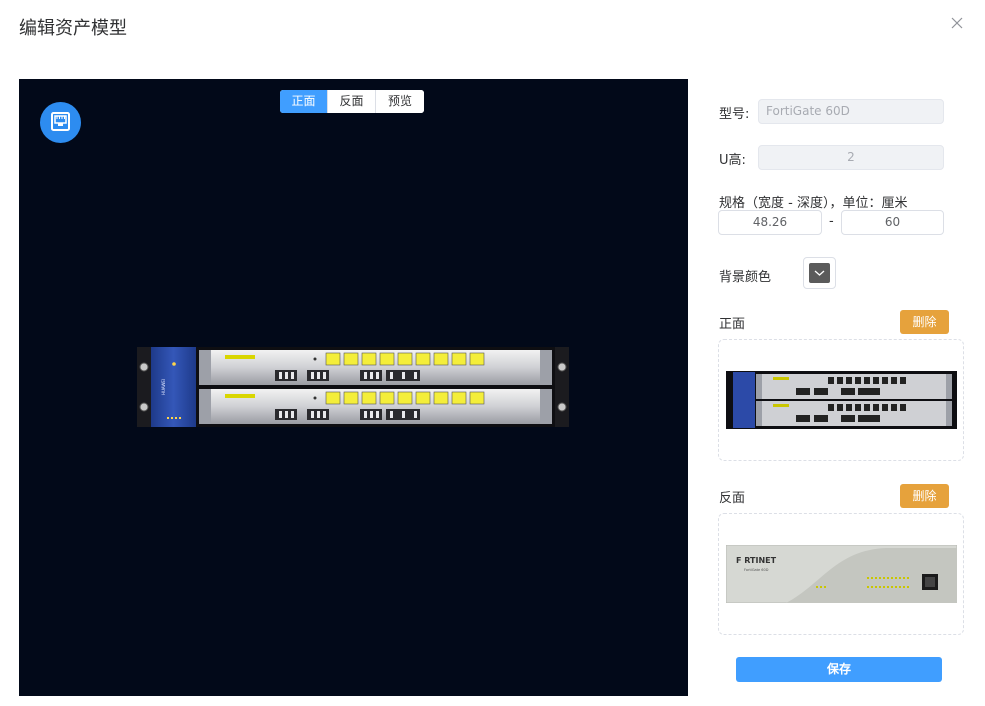 This screenshot has width=985, height=706. I want to click on spec-dash: -, so click(831, 221).